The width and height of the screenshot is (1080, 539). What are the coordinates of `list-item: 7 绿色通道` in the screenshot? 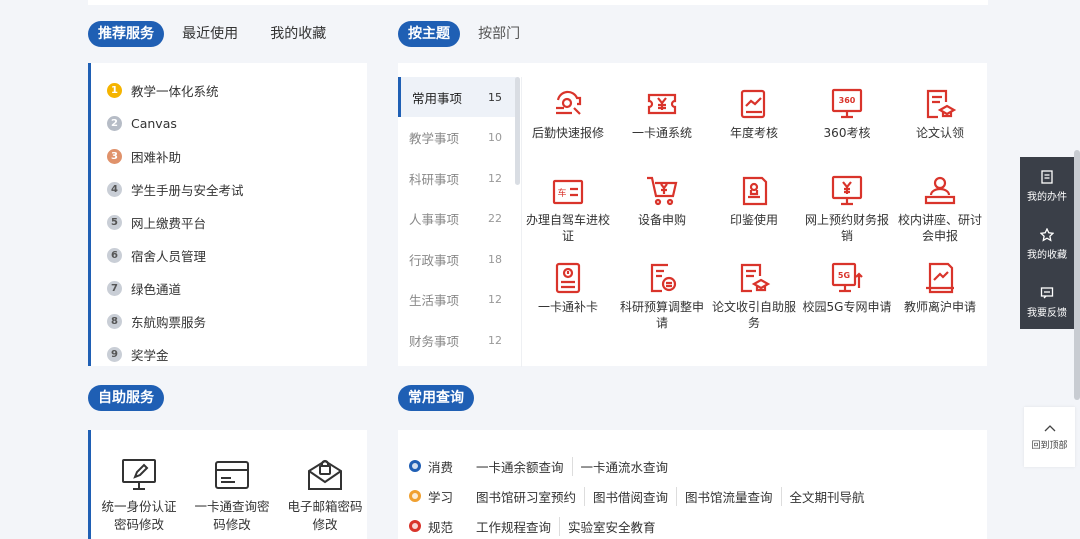 It's located at (144, 288).